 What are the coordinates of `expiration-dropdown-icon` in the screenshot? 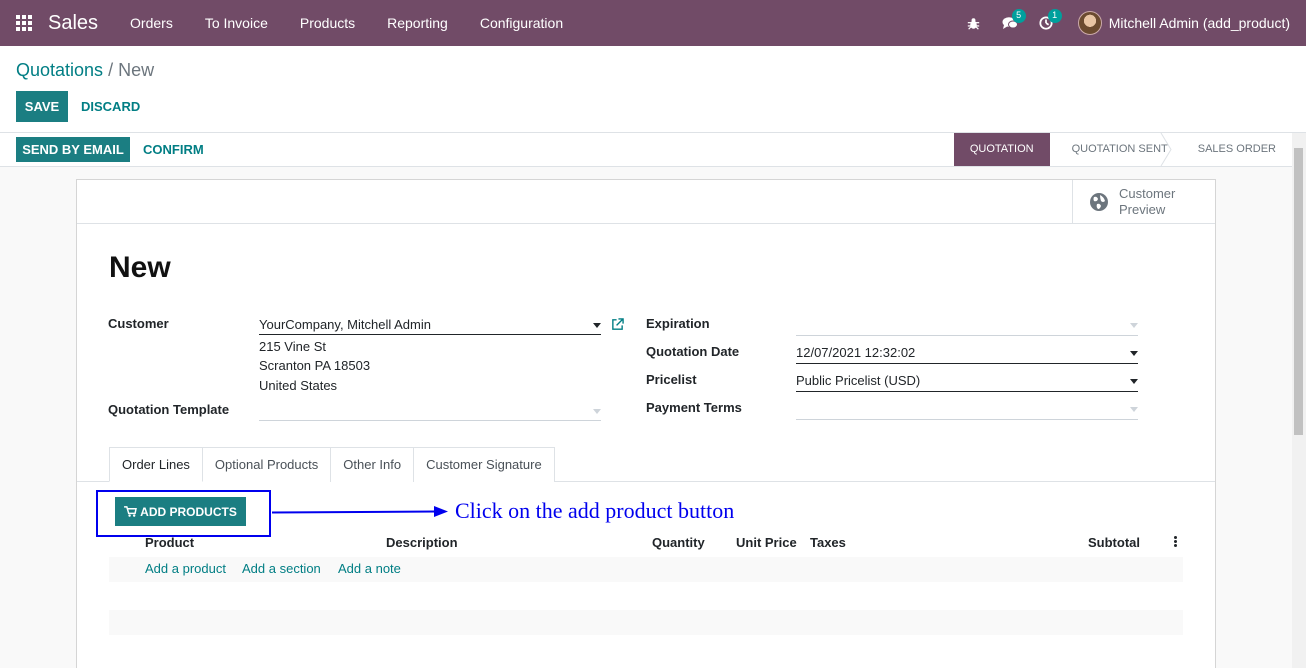 It's located at (1134, 325).